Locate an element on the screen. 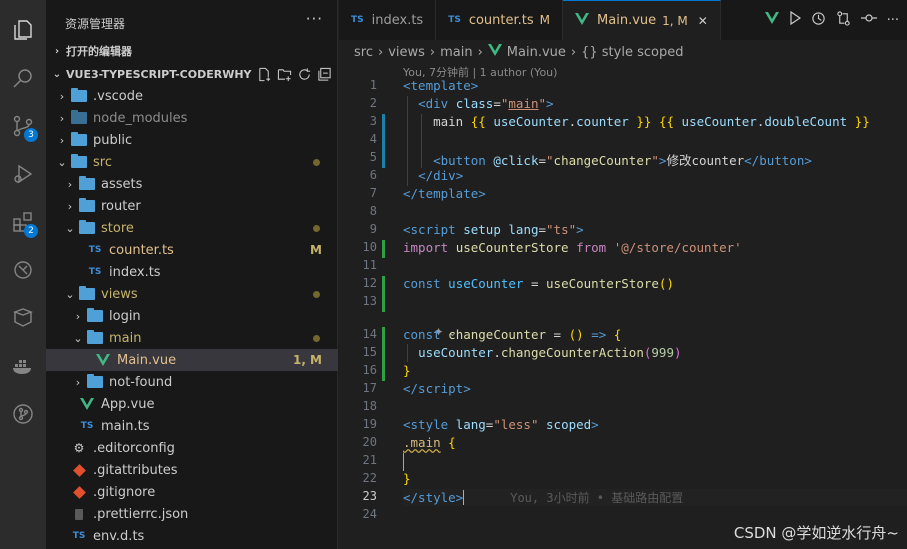 The image size is (907, 549). more-icon: ··· is located at coordinates (893, 20).